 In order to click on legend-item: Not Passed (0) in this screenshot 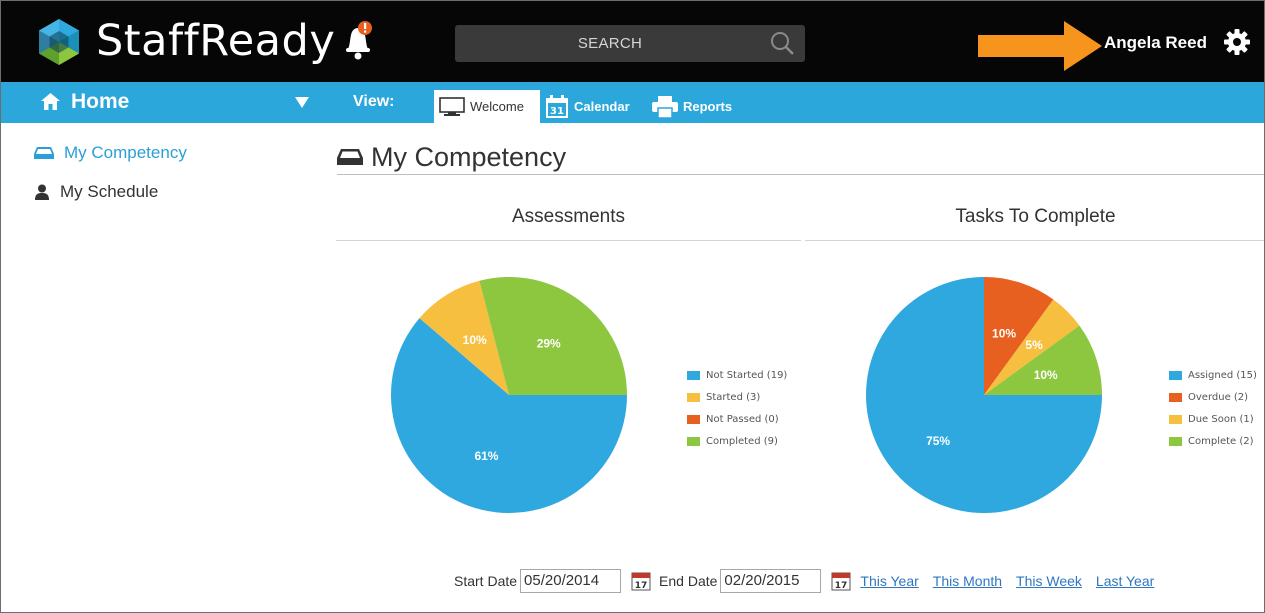, I will do `click(737, 419)`.